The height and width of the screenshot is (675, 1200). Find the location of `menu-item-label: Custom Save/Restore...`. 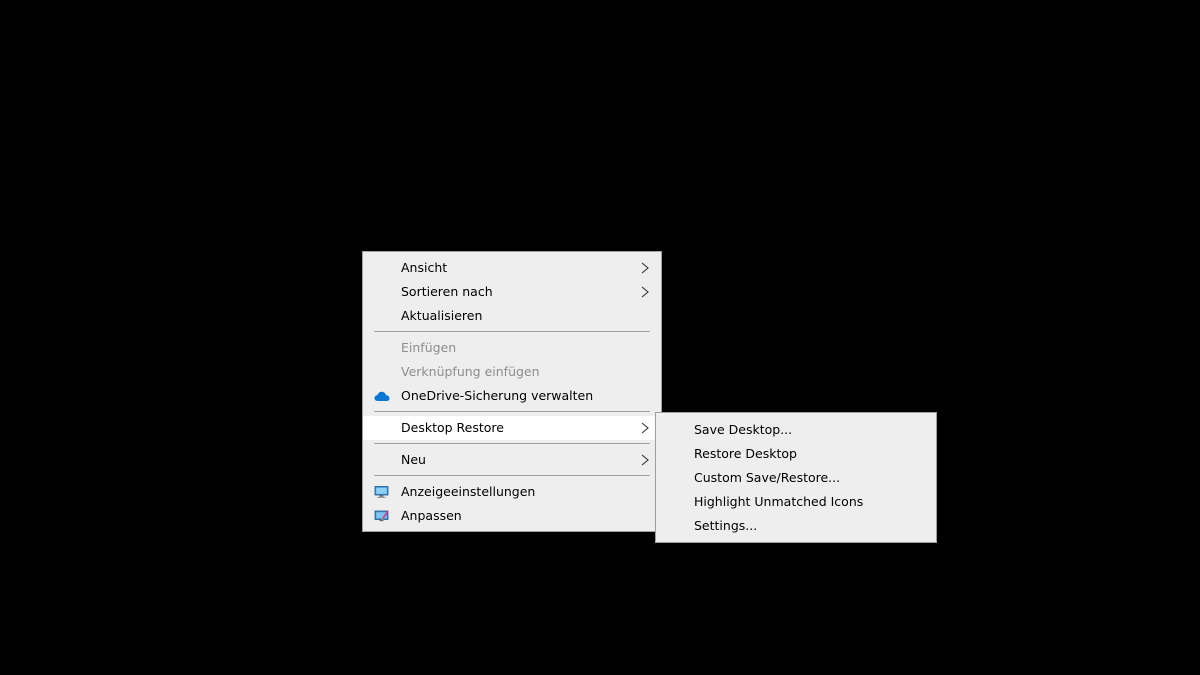

menu-item-label: Custom Save/Restore... is located at coordinates (767, 477).